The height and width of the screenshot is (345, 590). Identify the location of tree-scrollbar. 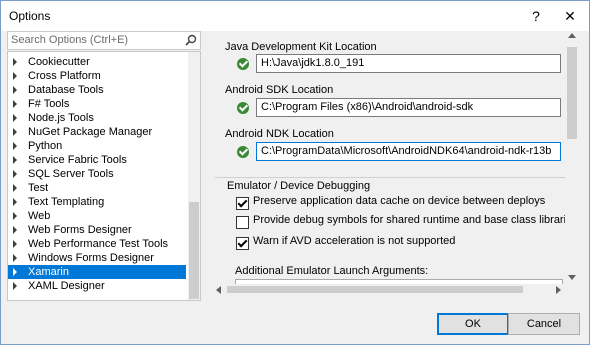
(194, 176).